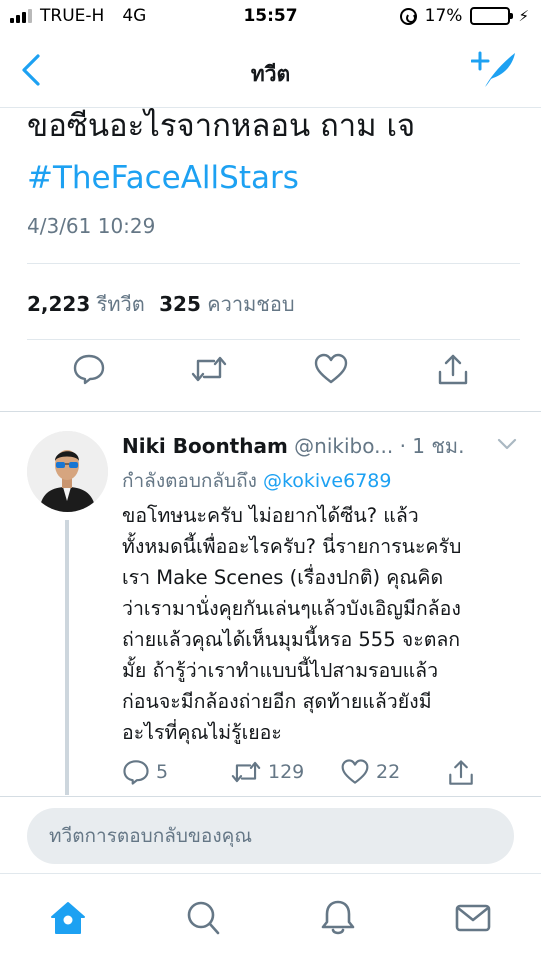 The height and width of the screenshot is (960, 541). Describe the element at coordinates (277, 701) in the screenshot. I see `reply-text-line: ก่อนจะมีกล้องถ่ายอีก สุดท้ายแล้วยังมี` at that location.